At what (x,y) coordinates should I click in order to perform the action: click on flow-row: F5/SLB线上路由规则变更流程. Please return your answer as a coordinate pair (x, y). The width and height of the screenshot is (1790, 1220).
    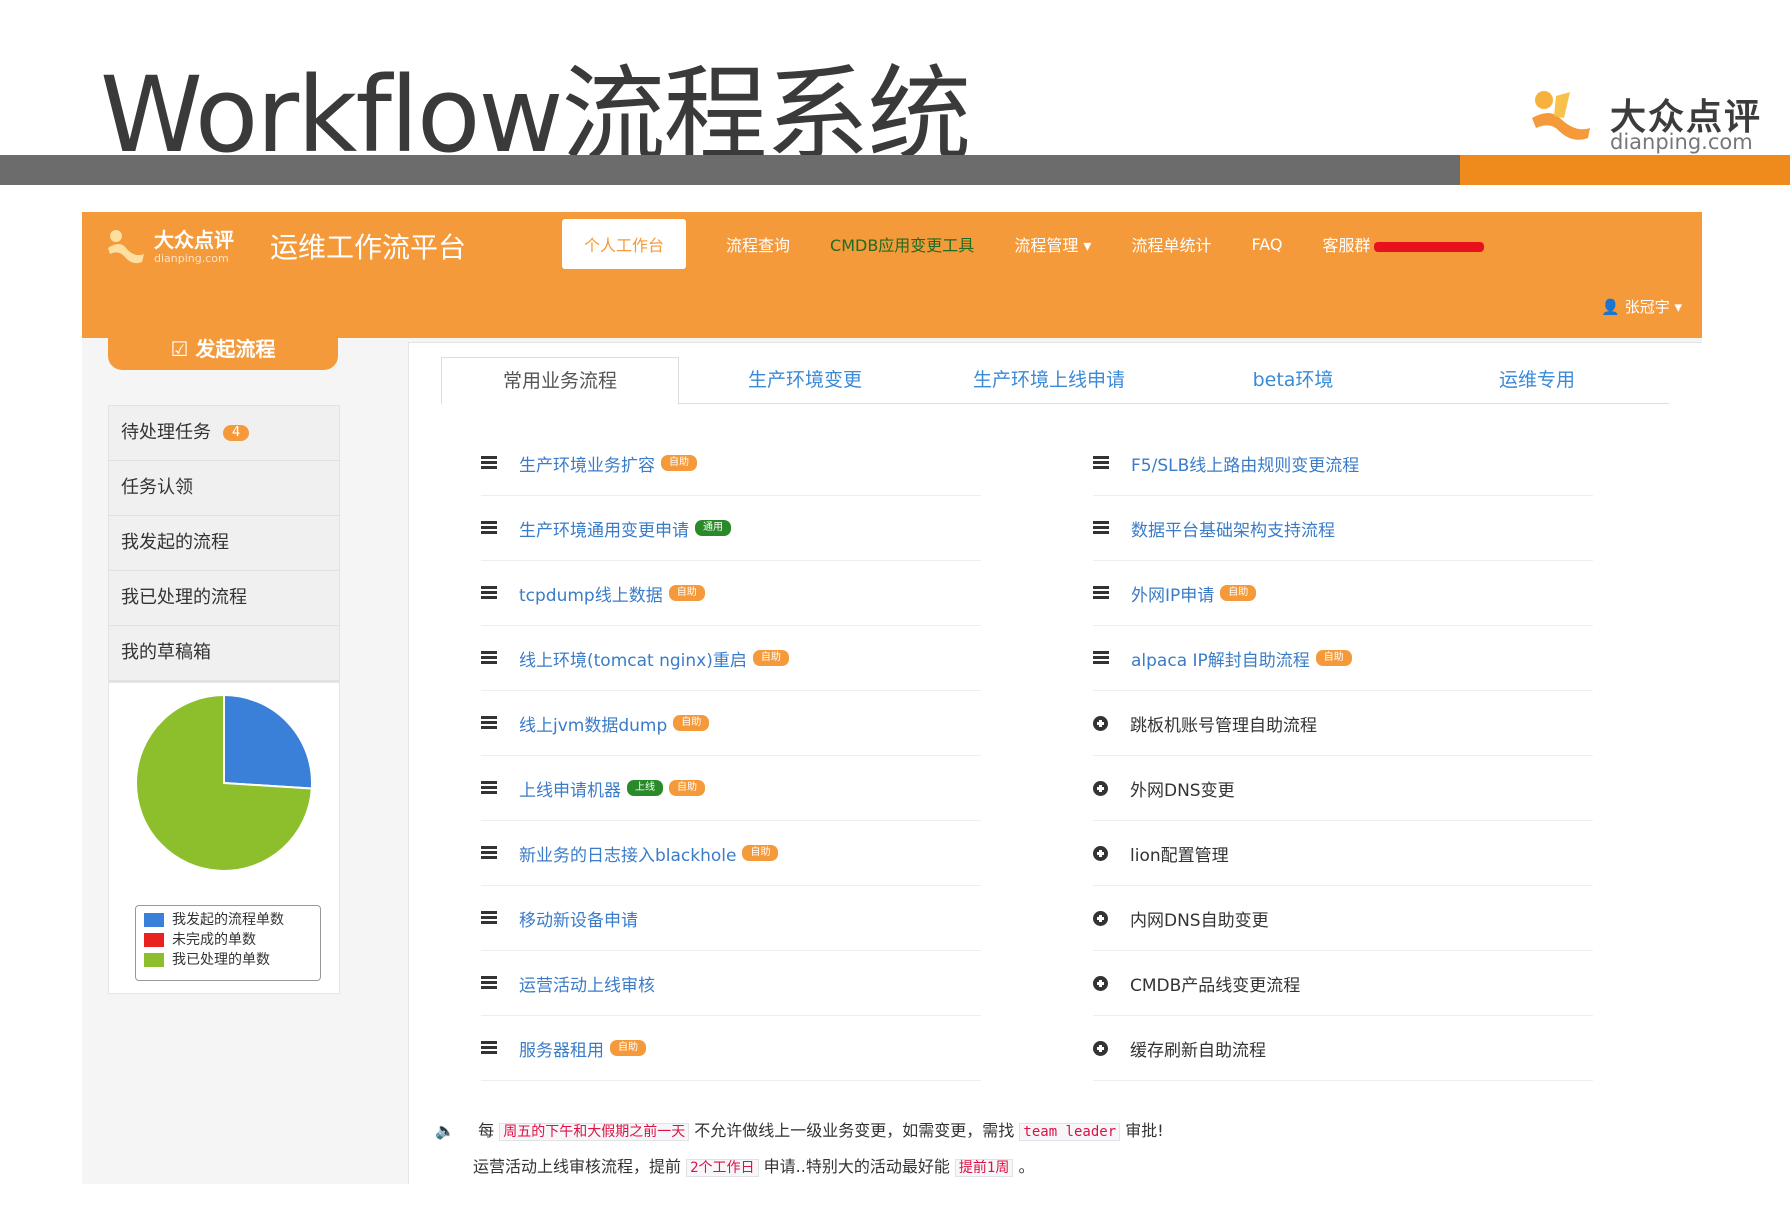
    Looking at the image, I should click on (1343, 463).